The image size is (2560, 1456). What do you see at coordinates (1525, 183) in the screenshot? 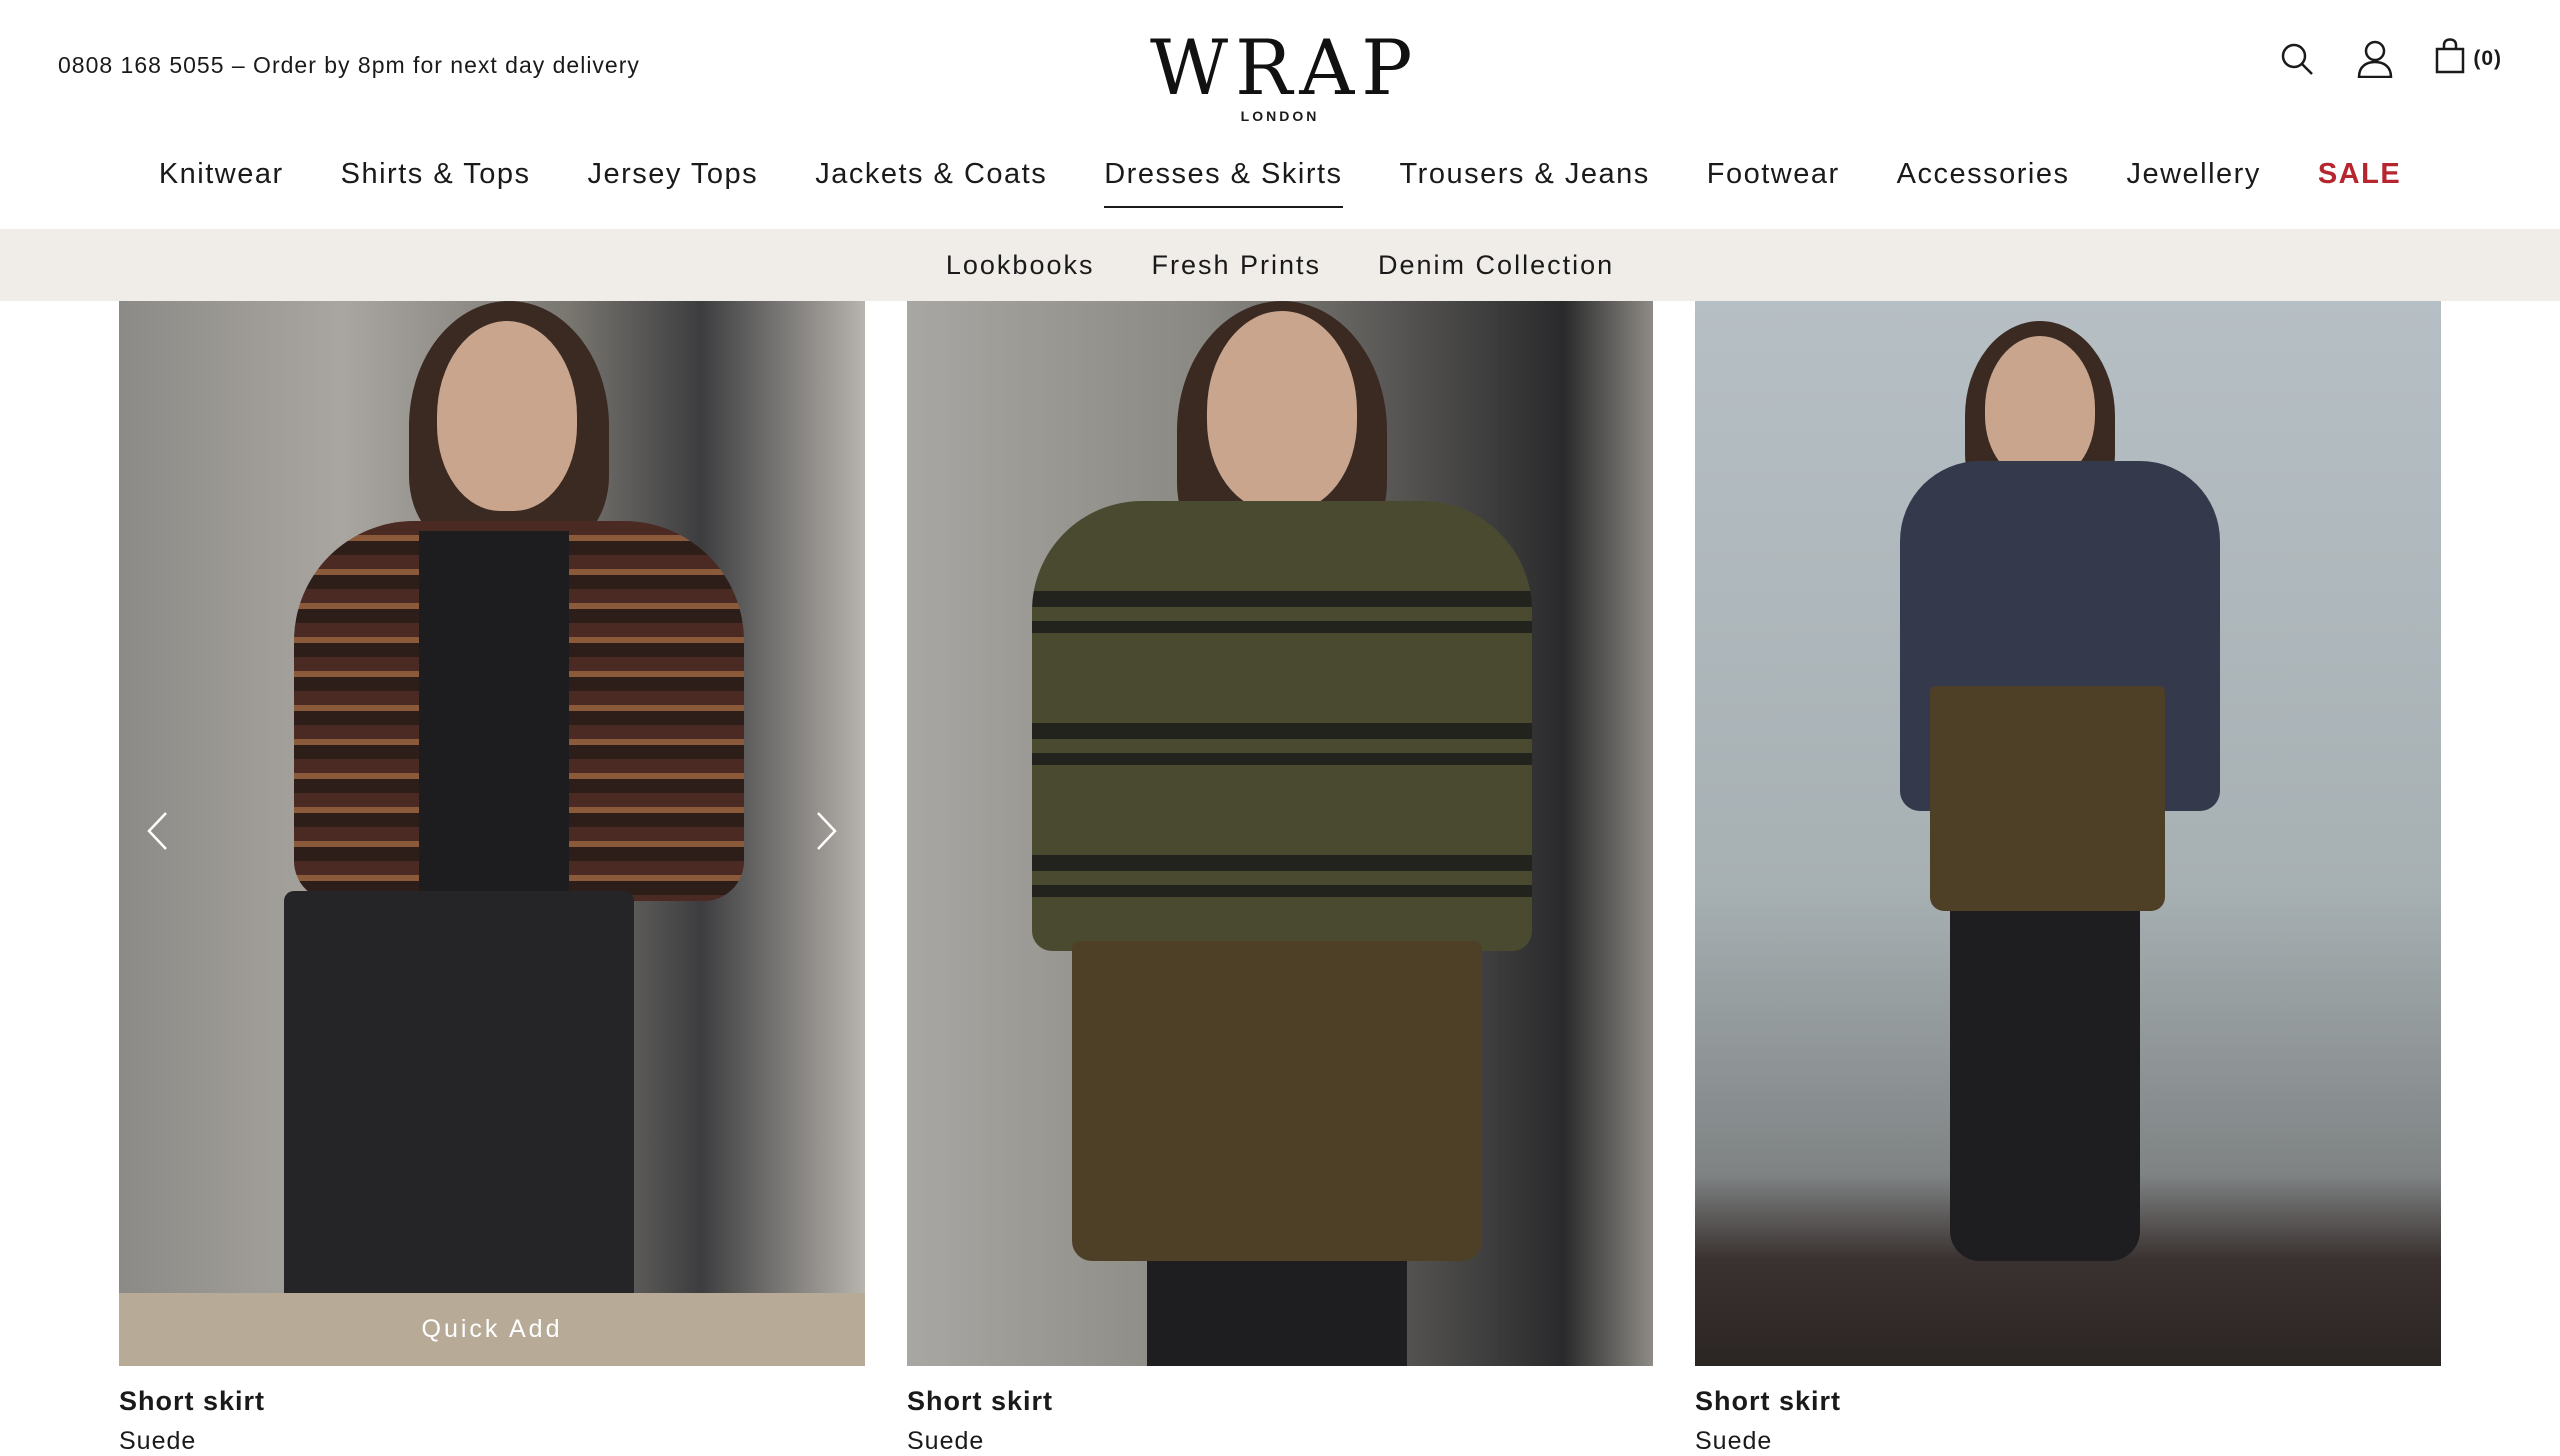
I see `nav-item-trousers-jeans: Trousers & Jeans` at bounding box center [1525, 183].